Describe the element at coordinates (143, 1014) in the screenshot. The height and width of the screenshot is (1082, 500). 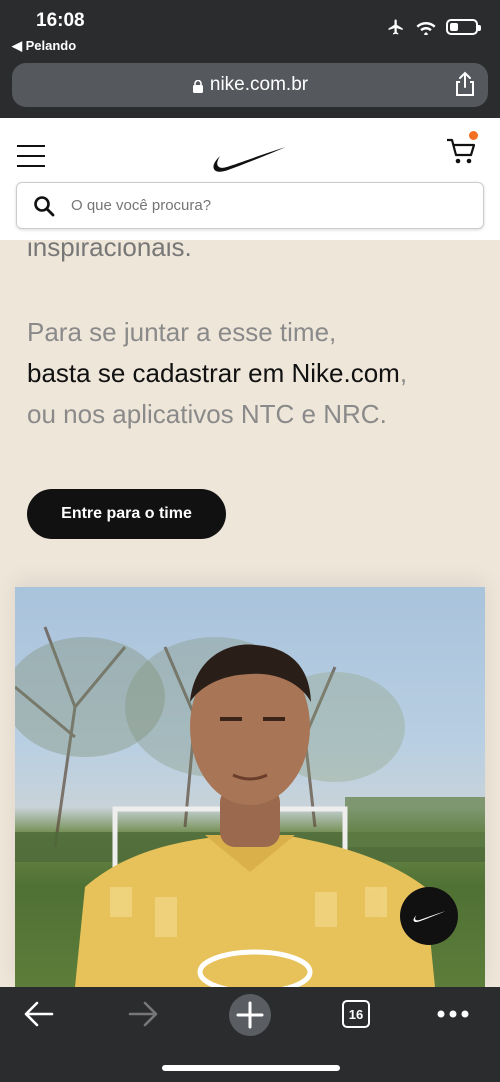
I see `forward-arrow-icon` at that location.